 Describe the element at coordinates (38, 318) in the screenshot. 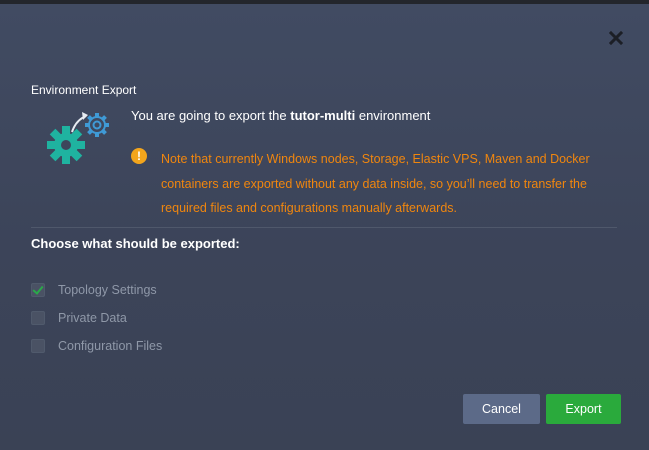

I see `private-data-checkbox` at that location.